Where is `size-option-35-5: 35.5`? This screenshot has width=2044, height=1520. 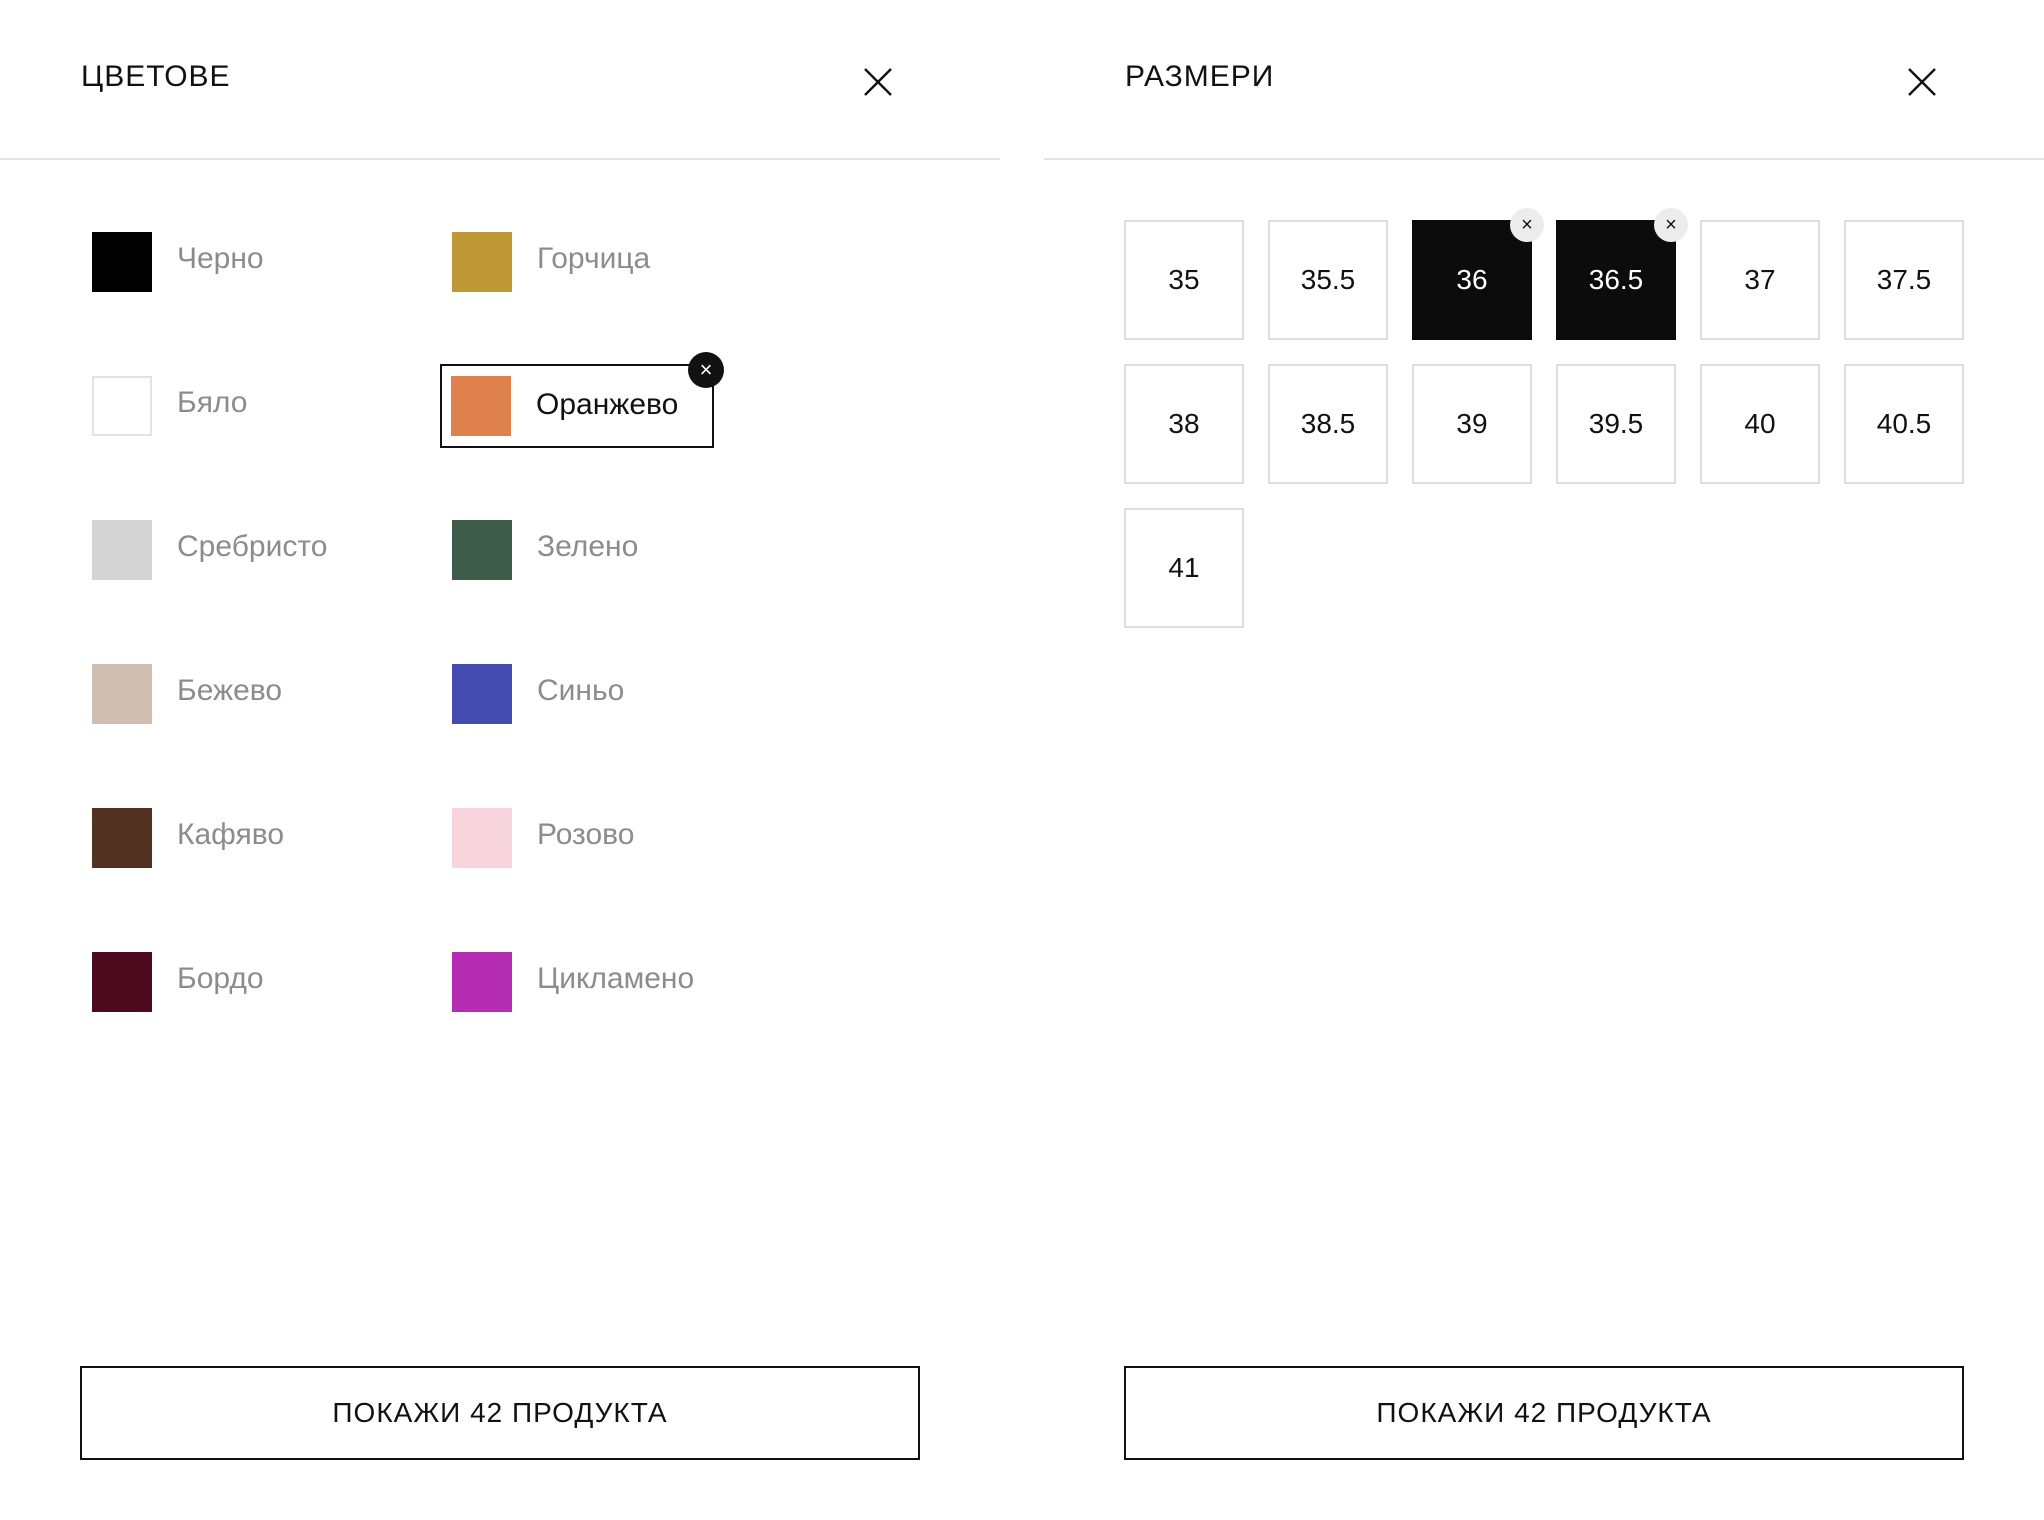
size-option-35-5: 35.5 is located at coordinates (1328, 280).